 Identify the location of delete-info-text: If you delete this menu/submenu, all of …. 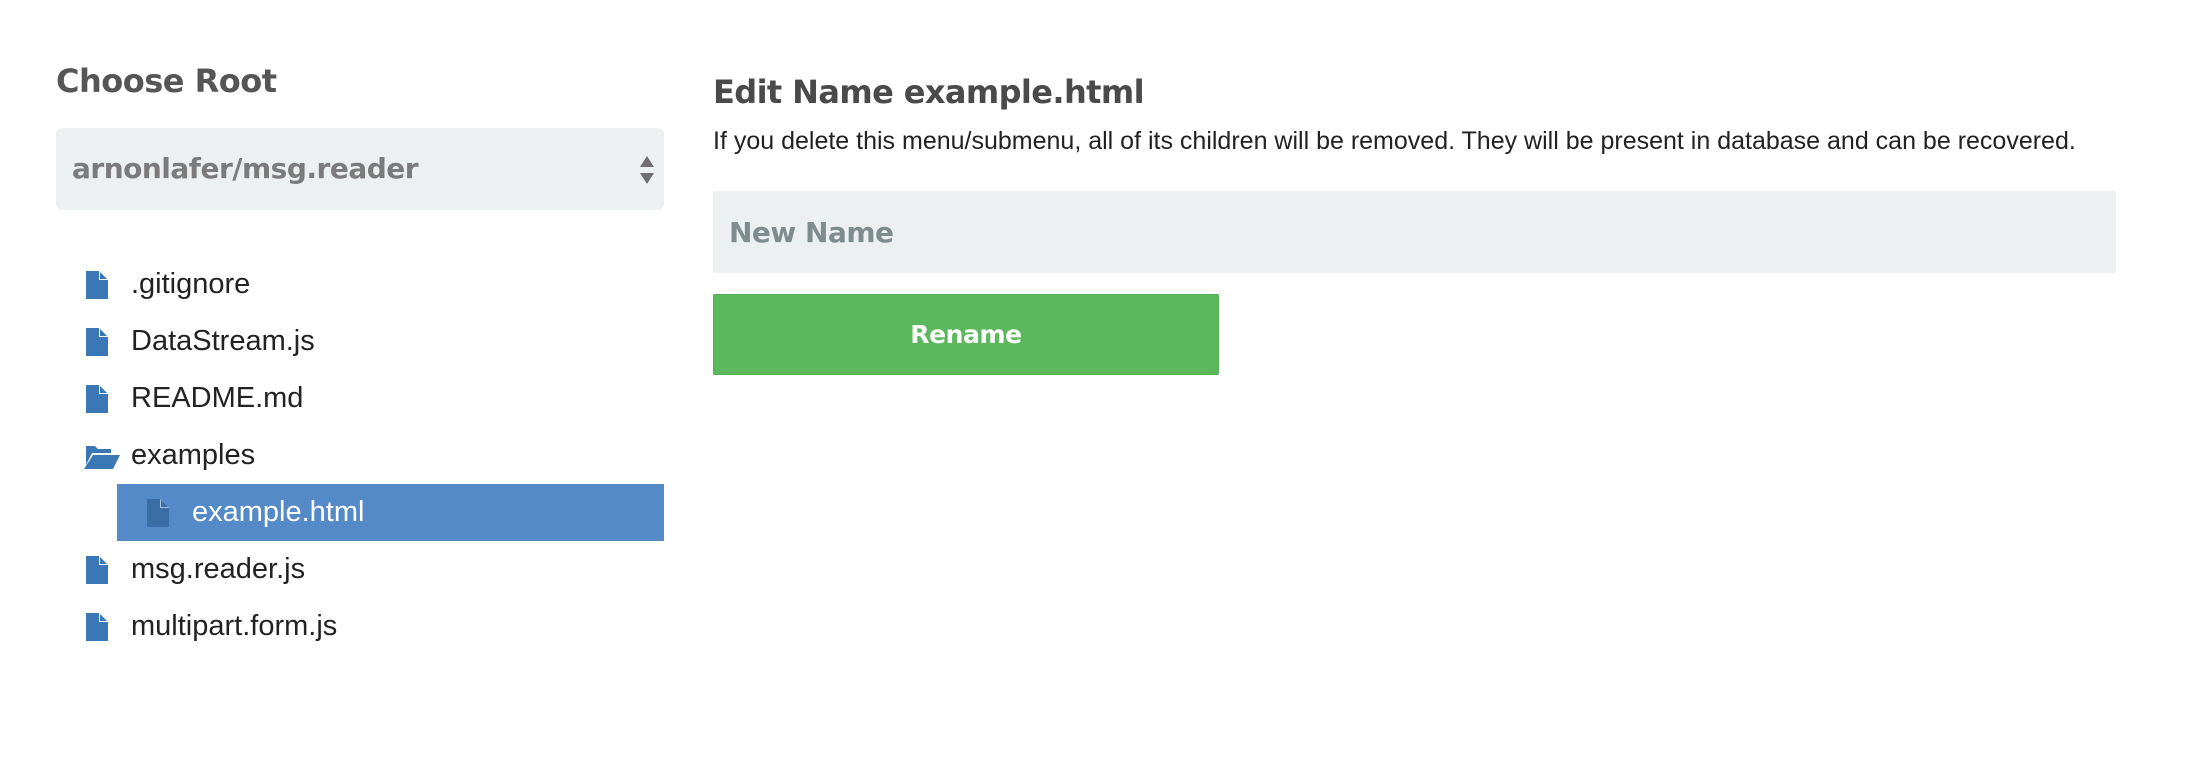
(1394, 141).